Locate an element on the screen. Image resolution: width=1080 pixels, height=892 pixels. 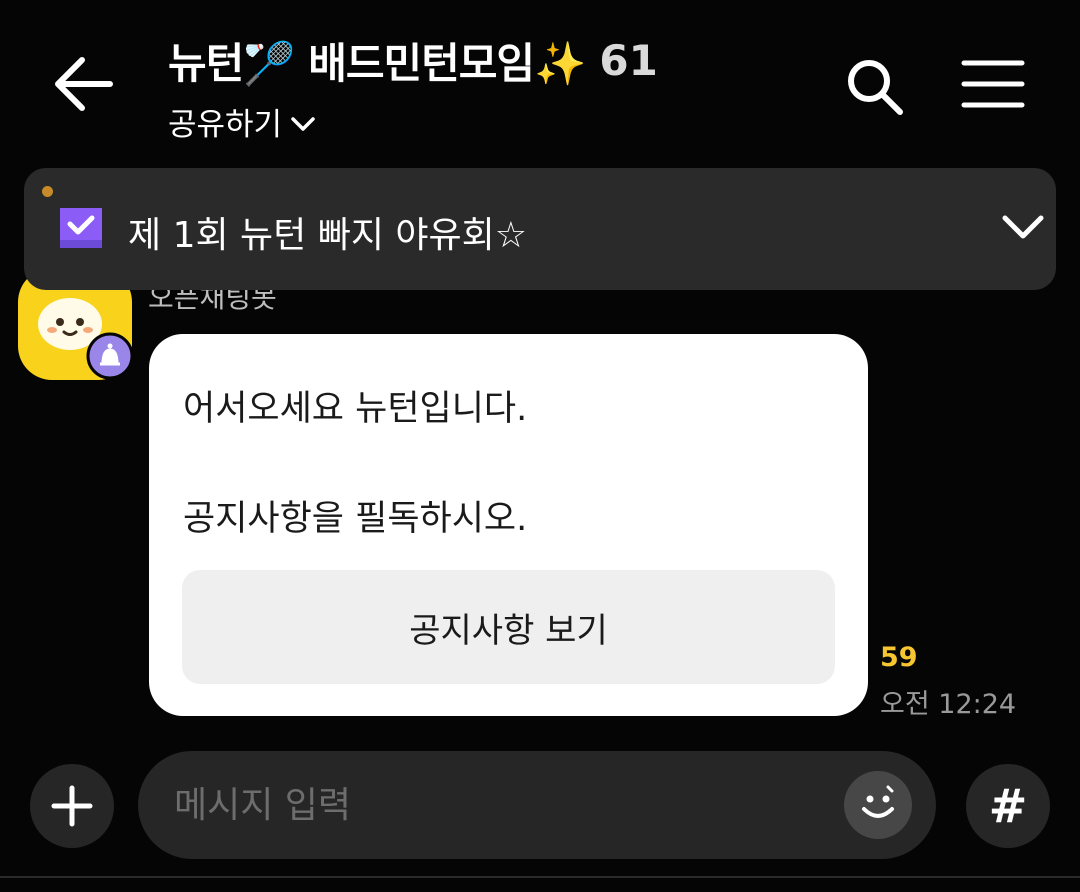
unread-count: 59 is located at coordinates (899, 657).